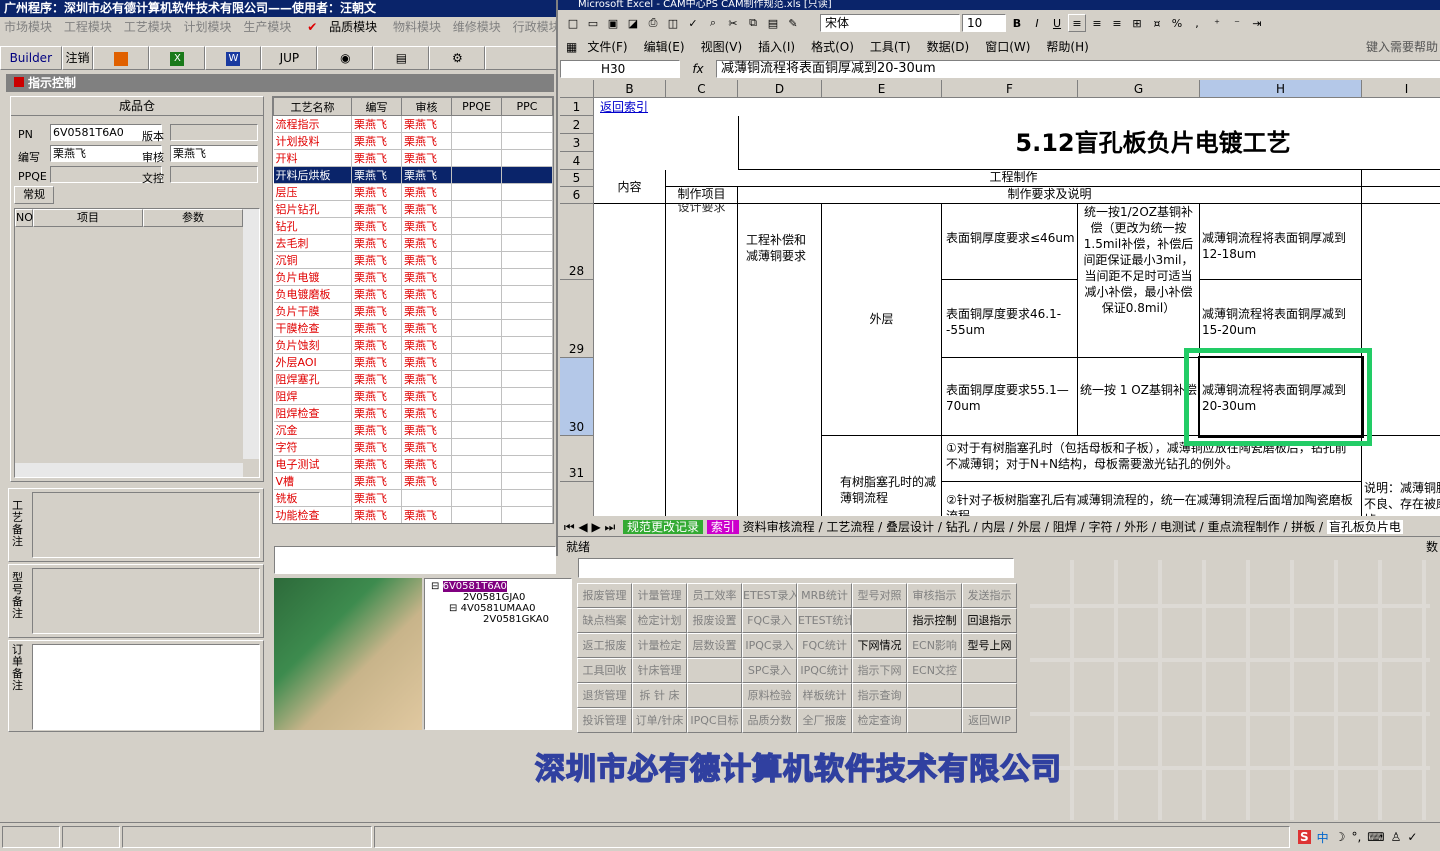  Describe the element at coordinates (934, 670) in the screenshot. I see `function-button: ECN文控` at that location.